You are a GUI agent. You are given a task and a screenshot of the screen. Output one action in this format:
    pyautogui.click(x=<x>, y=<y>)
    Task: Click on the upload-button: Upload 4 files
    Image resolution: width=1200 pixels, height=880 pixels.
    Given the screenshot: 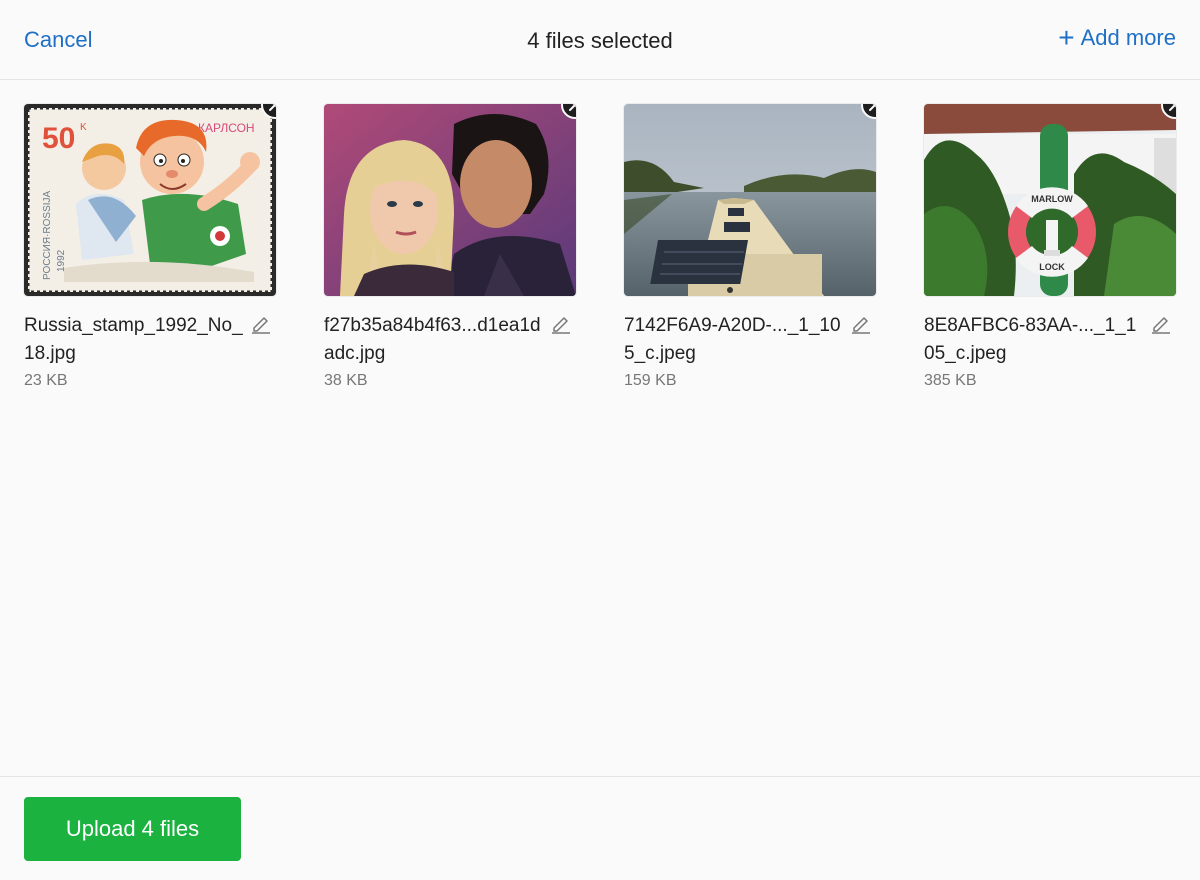 What is the action you would take?
    pyautogui.click(x=132, y=829)
    